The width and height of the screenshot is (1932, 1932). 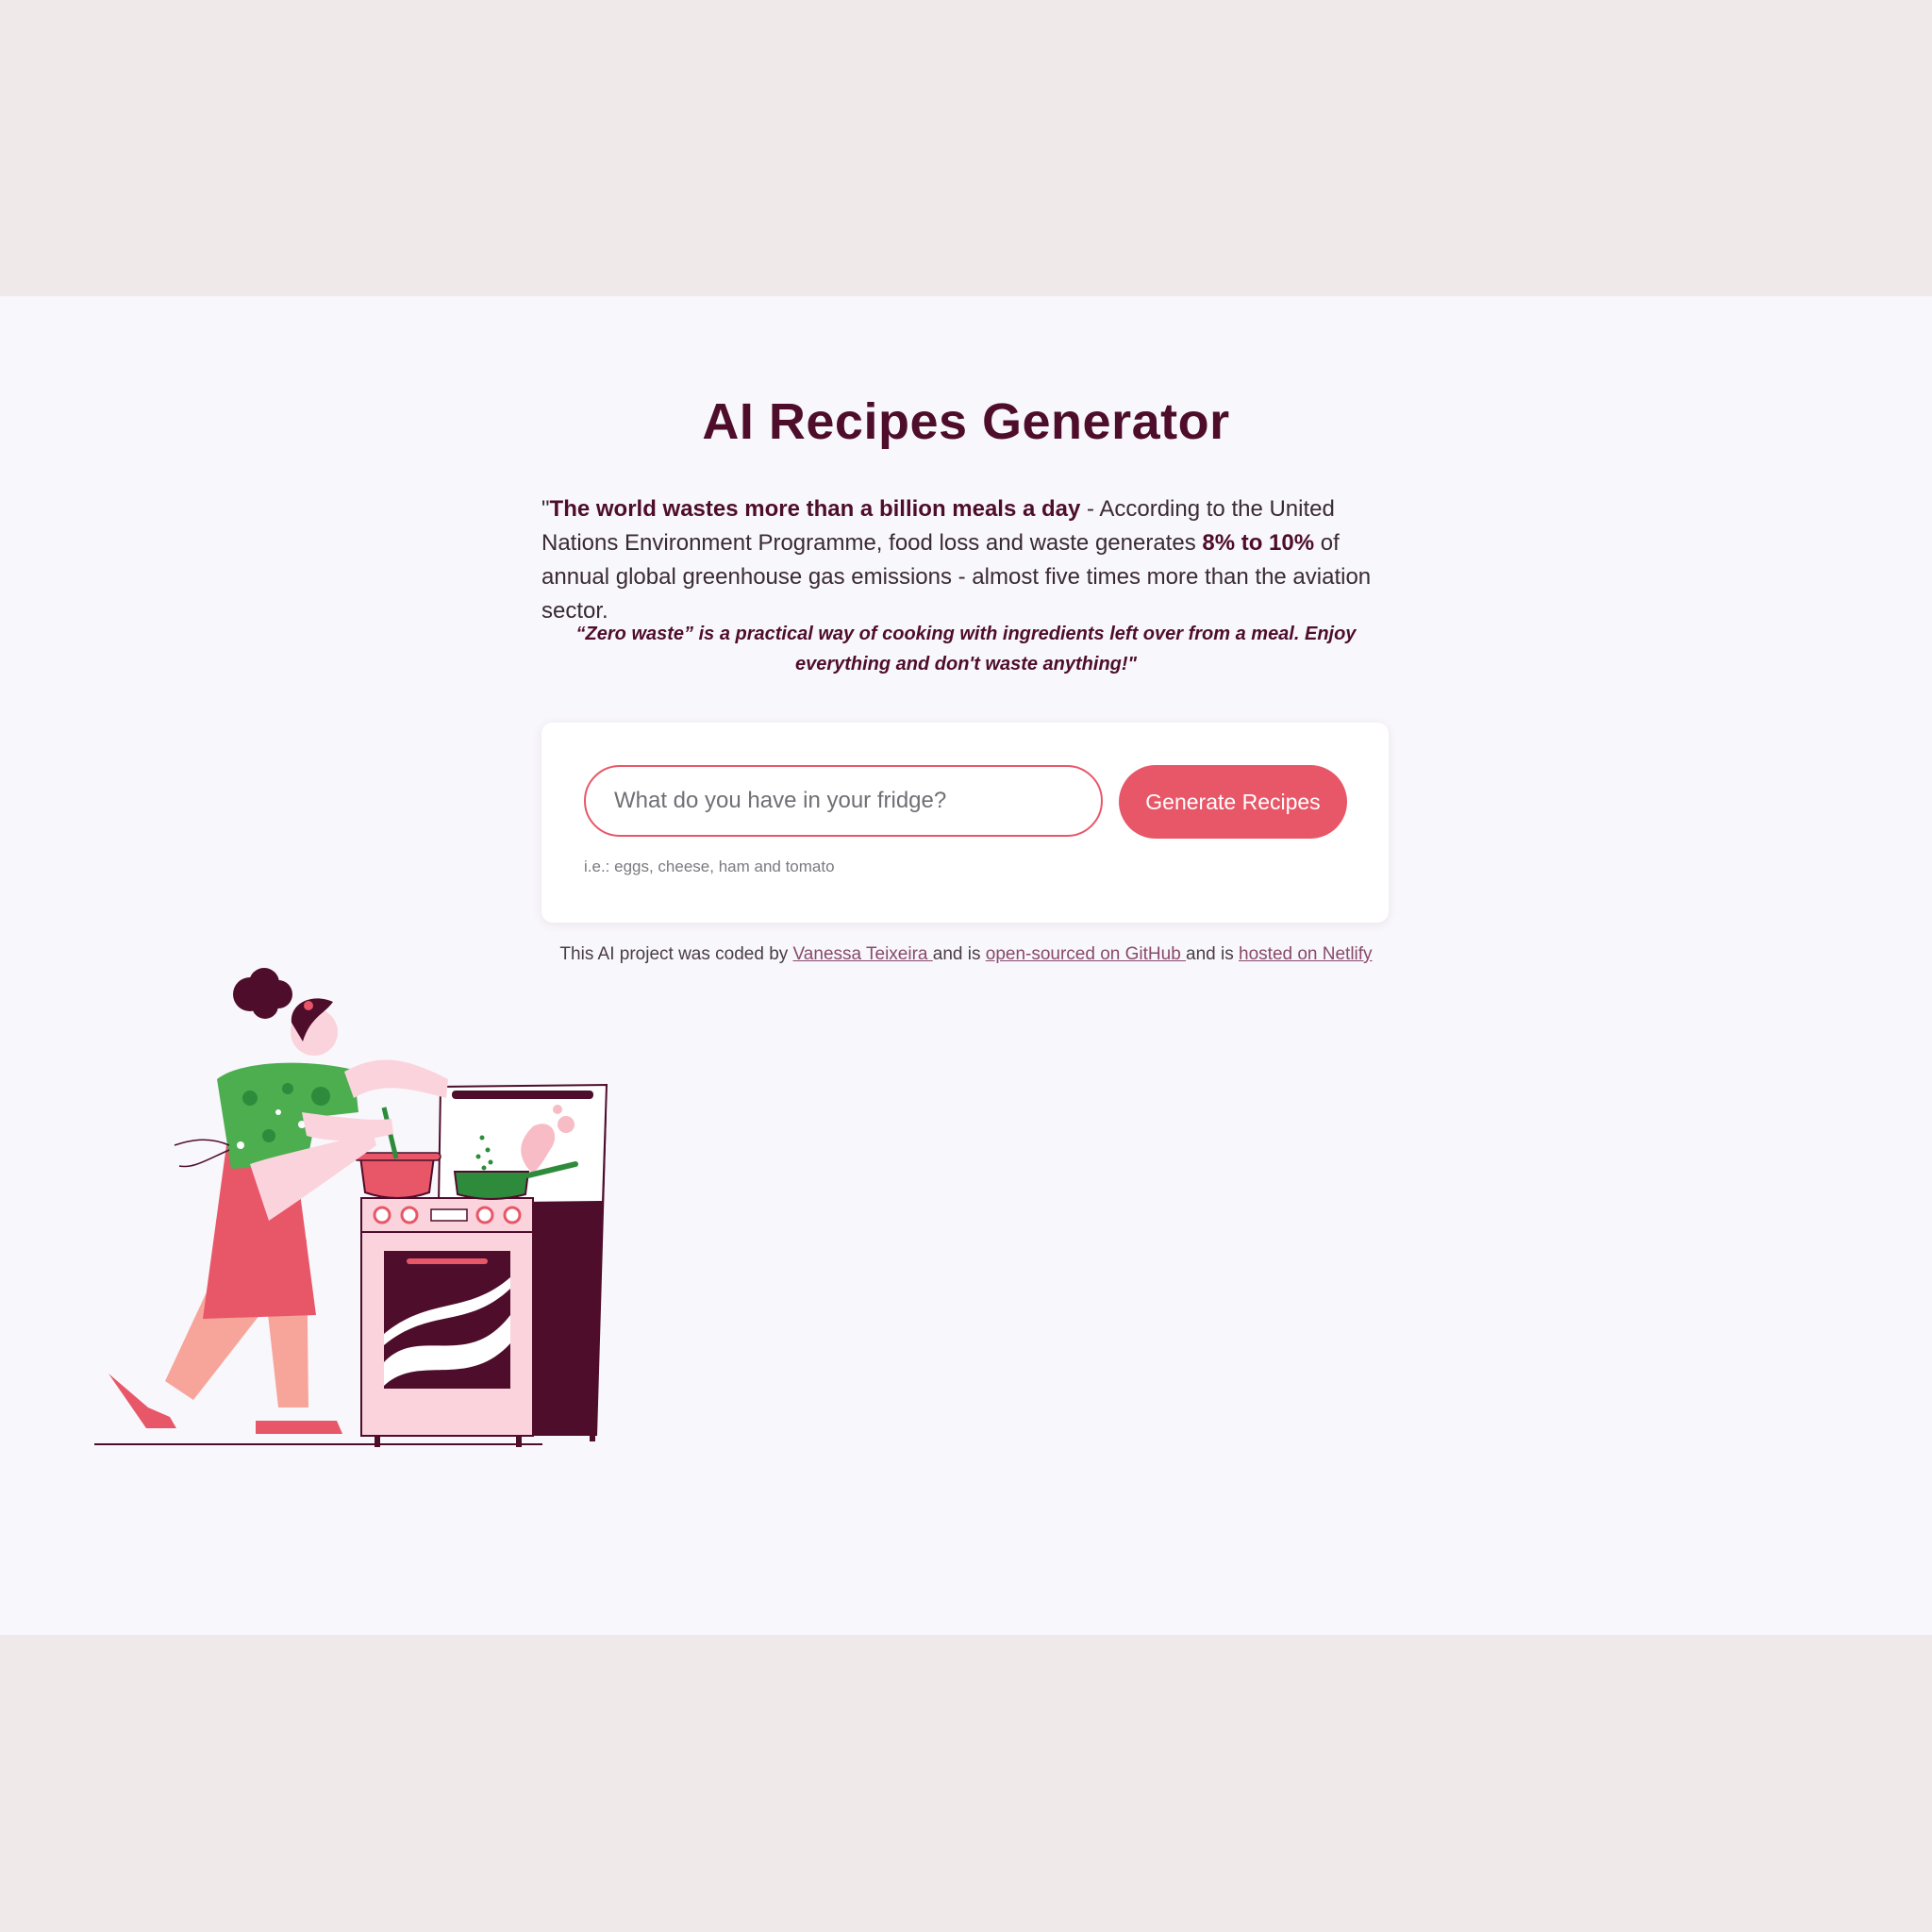 What do you see at coordinates (1258, 543) in the screenshot?
I see `intro-bold-stat: 8% to 10%` at bounding box center [1258, 543].